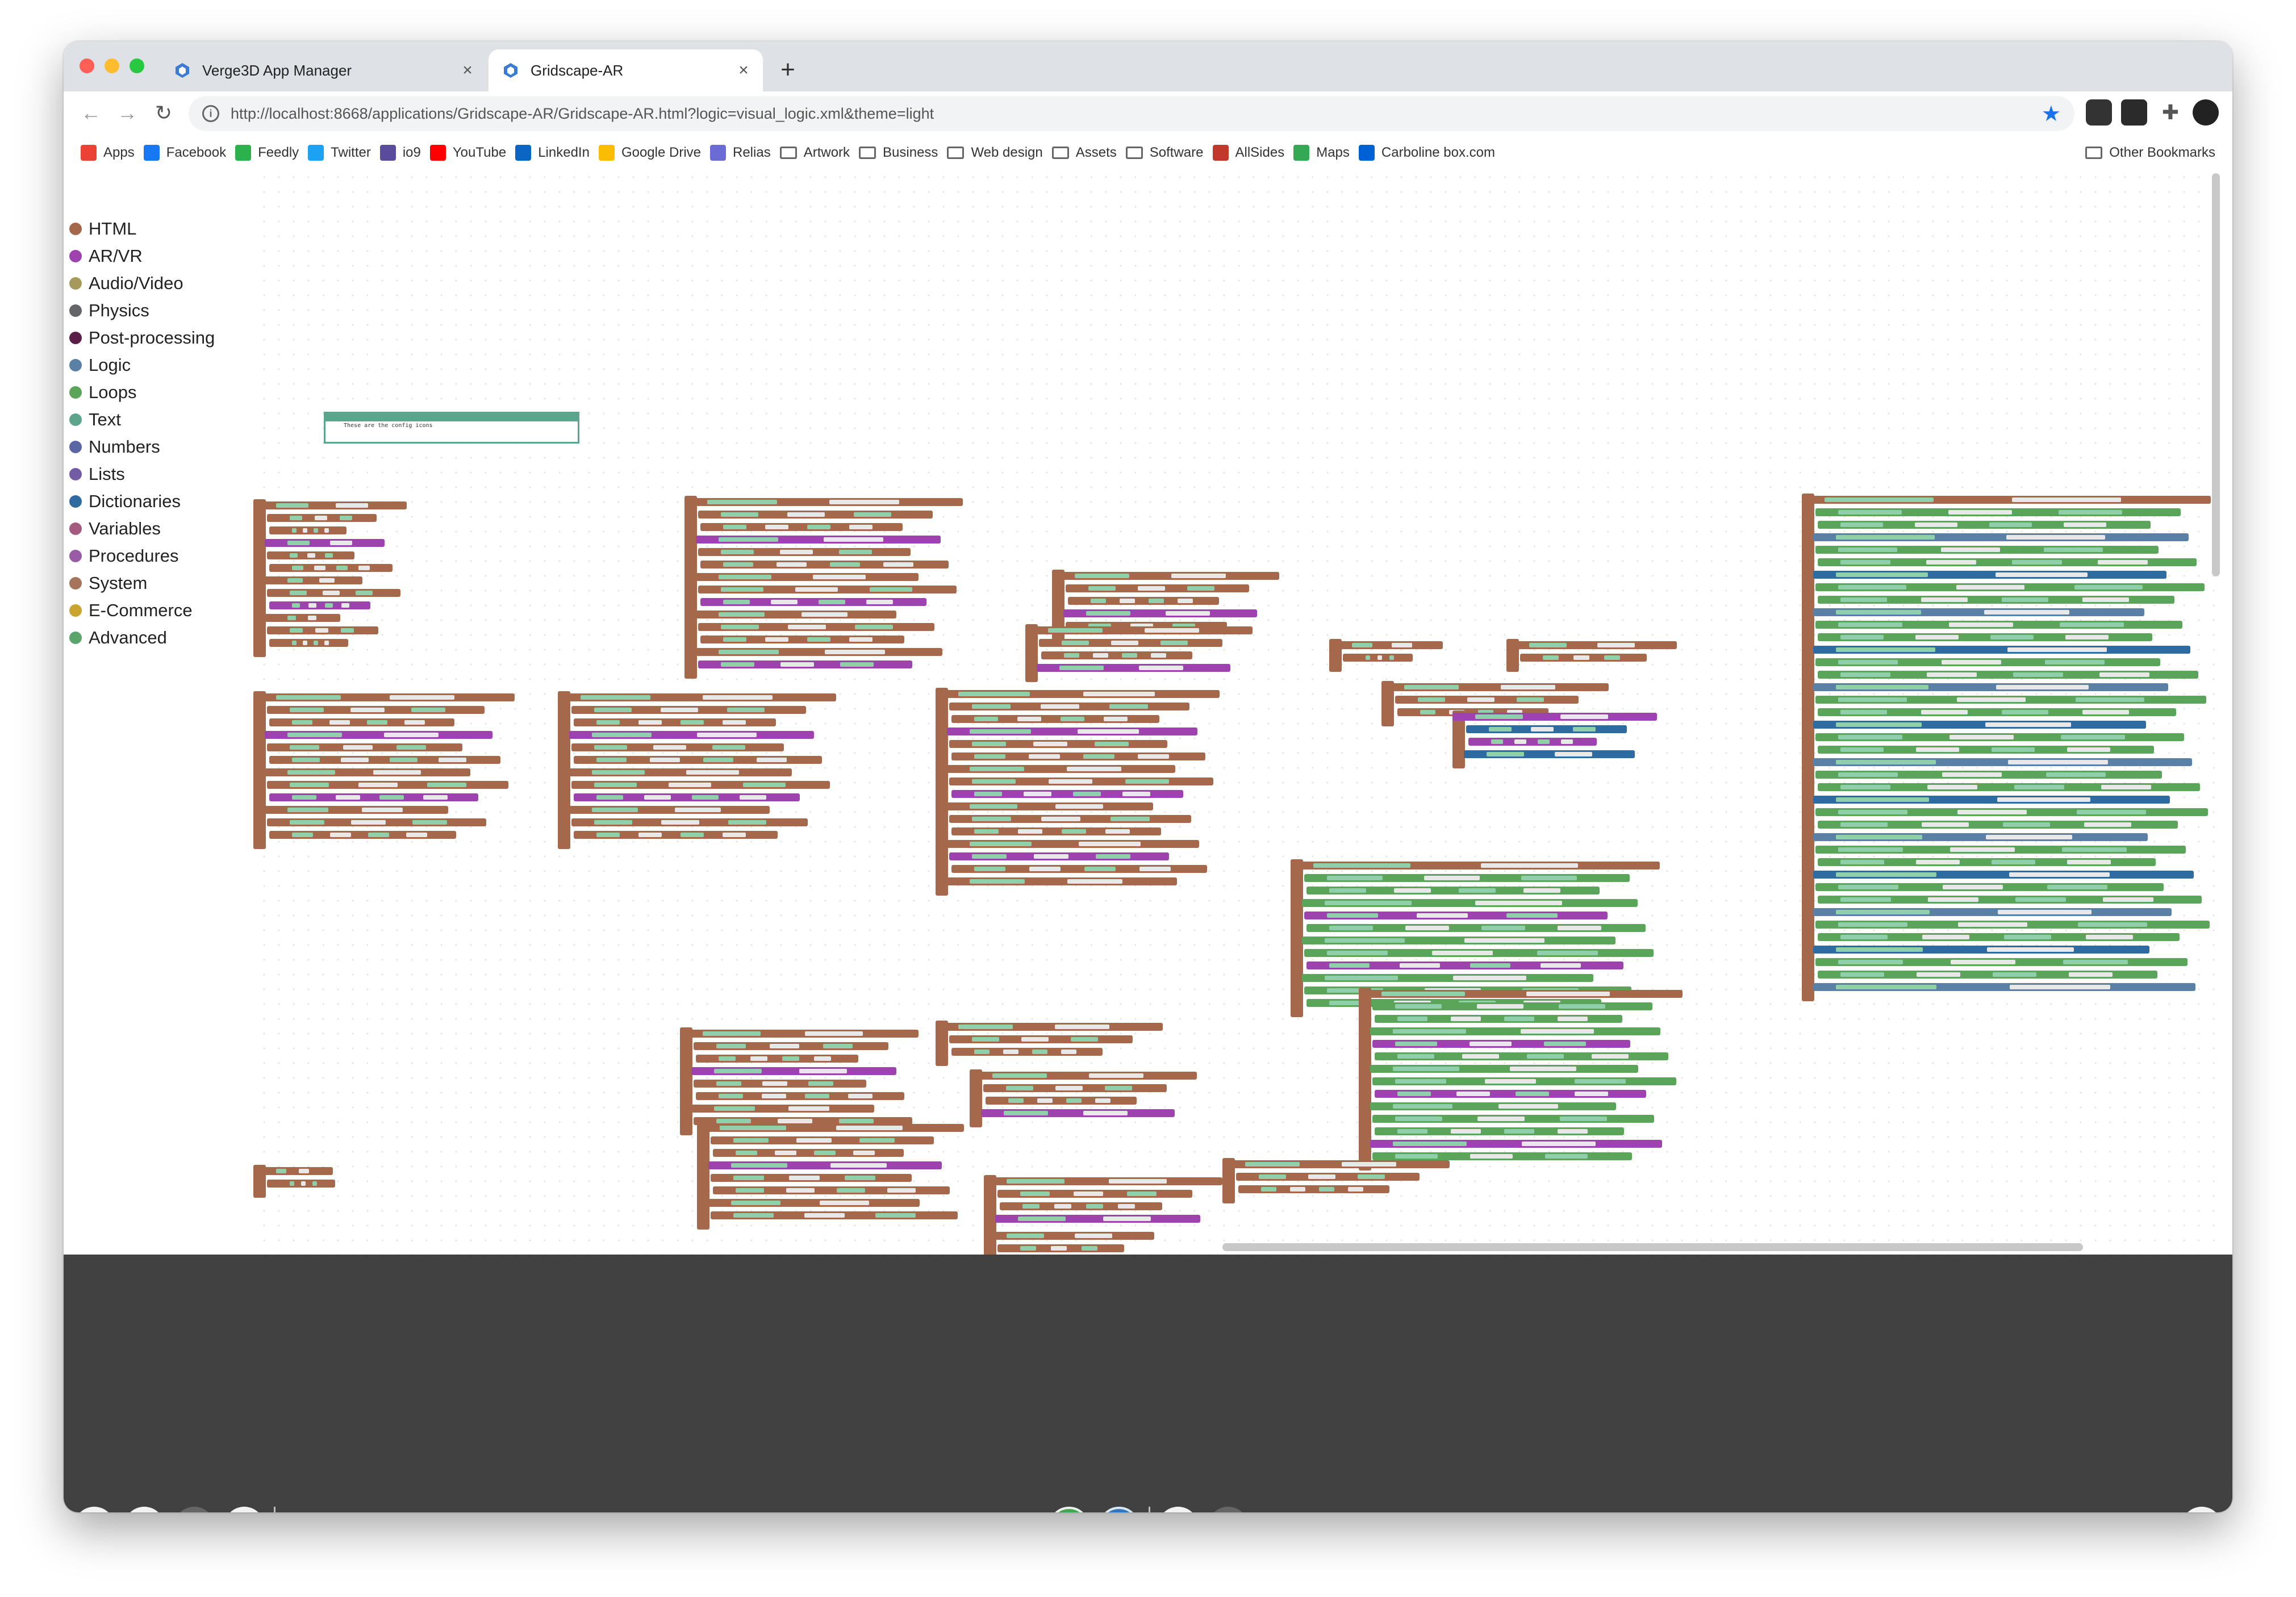 The height and width of the screenshot is (1597, 2296). I want to click on bookmark-item: Web design, so click(995, 153).